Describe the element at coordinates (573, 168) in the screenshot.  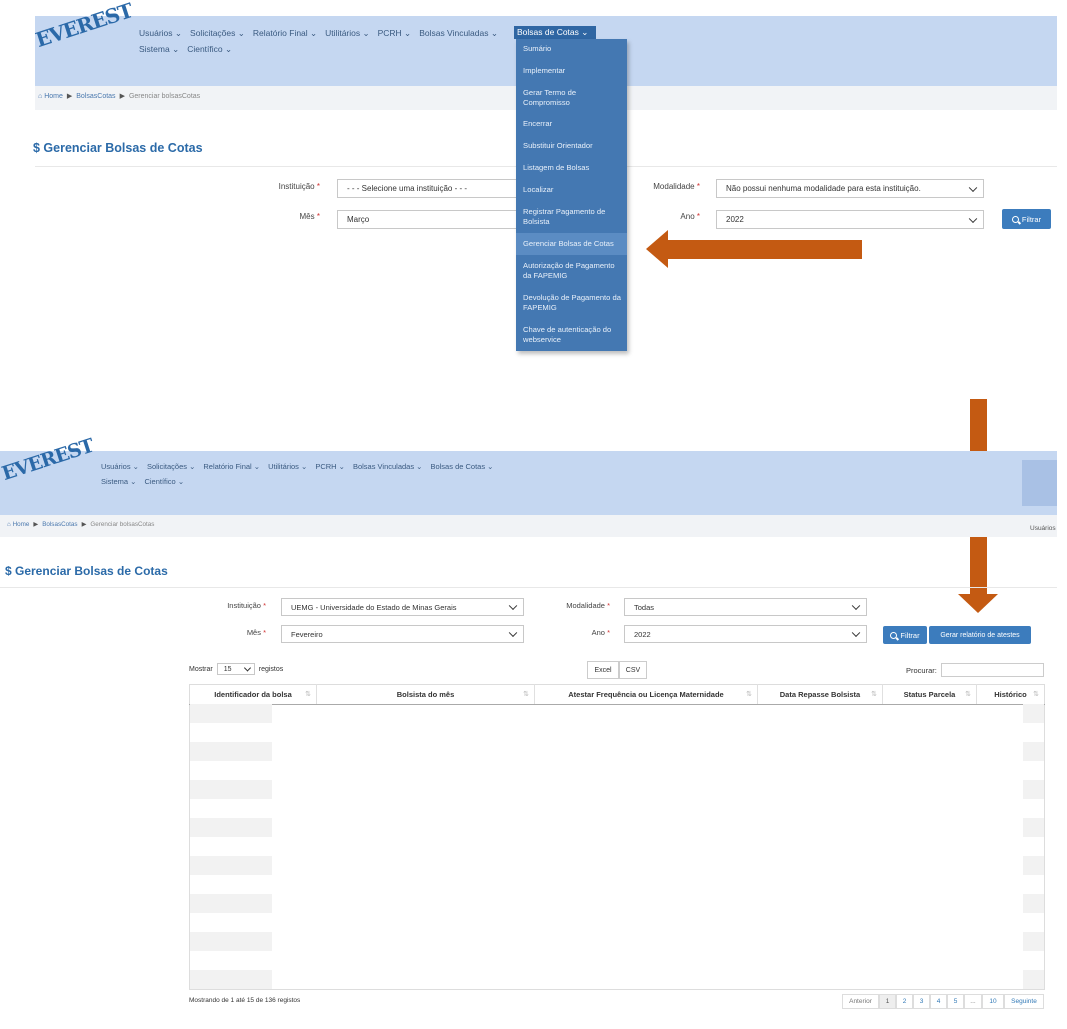
I see `menu-item-listagem: Listagem de Bolsas` at that location.